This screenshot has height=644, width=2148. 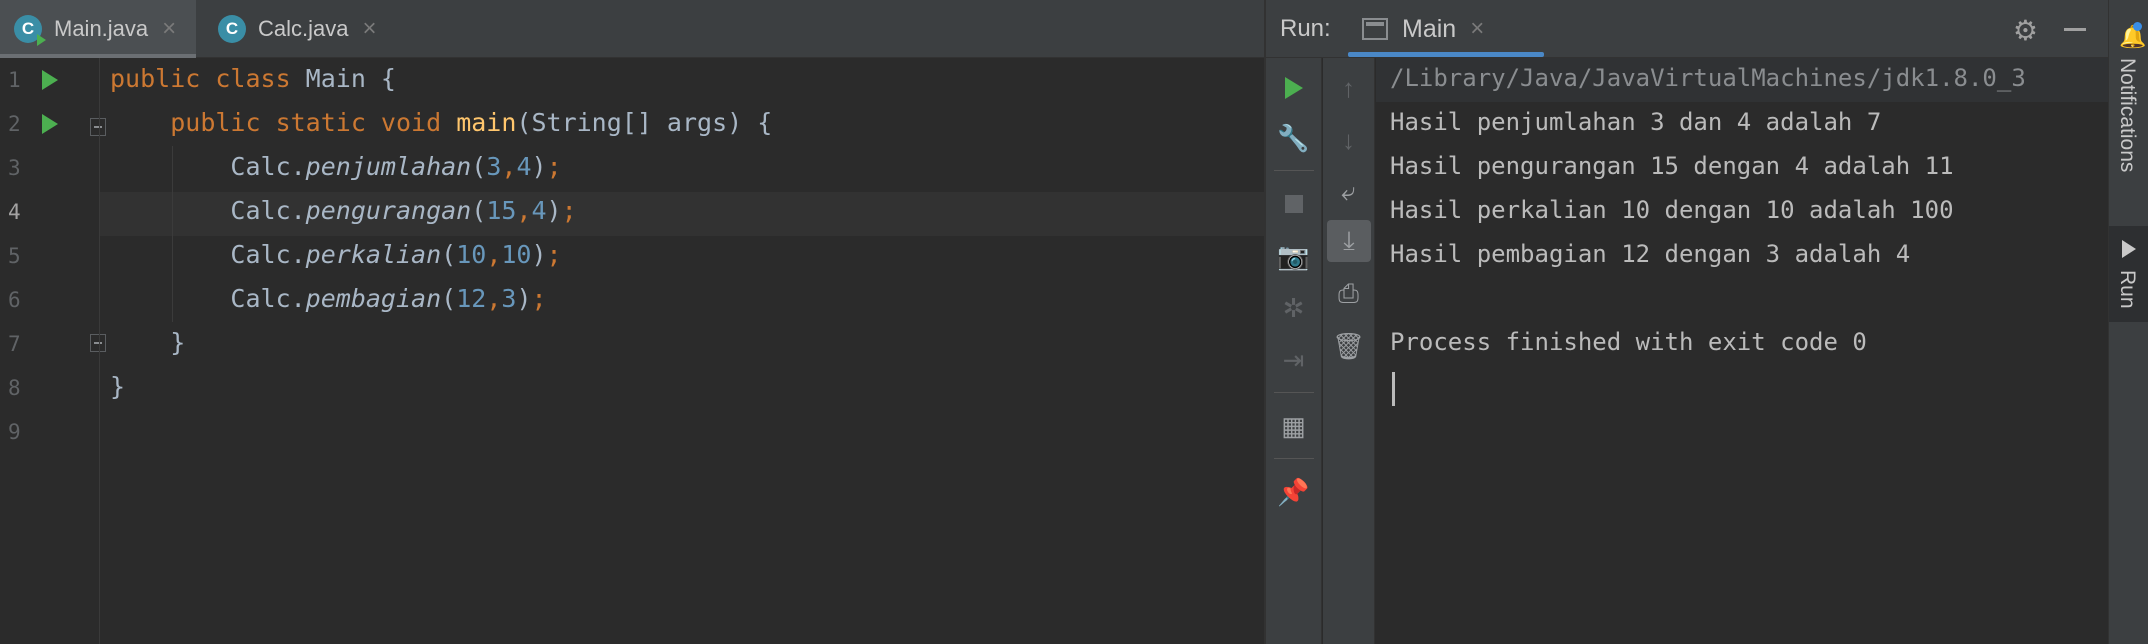 I want to click on run-tab-label: Main, so click(x=1429, y=28).